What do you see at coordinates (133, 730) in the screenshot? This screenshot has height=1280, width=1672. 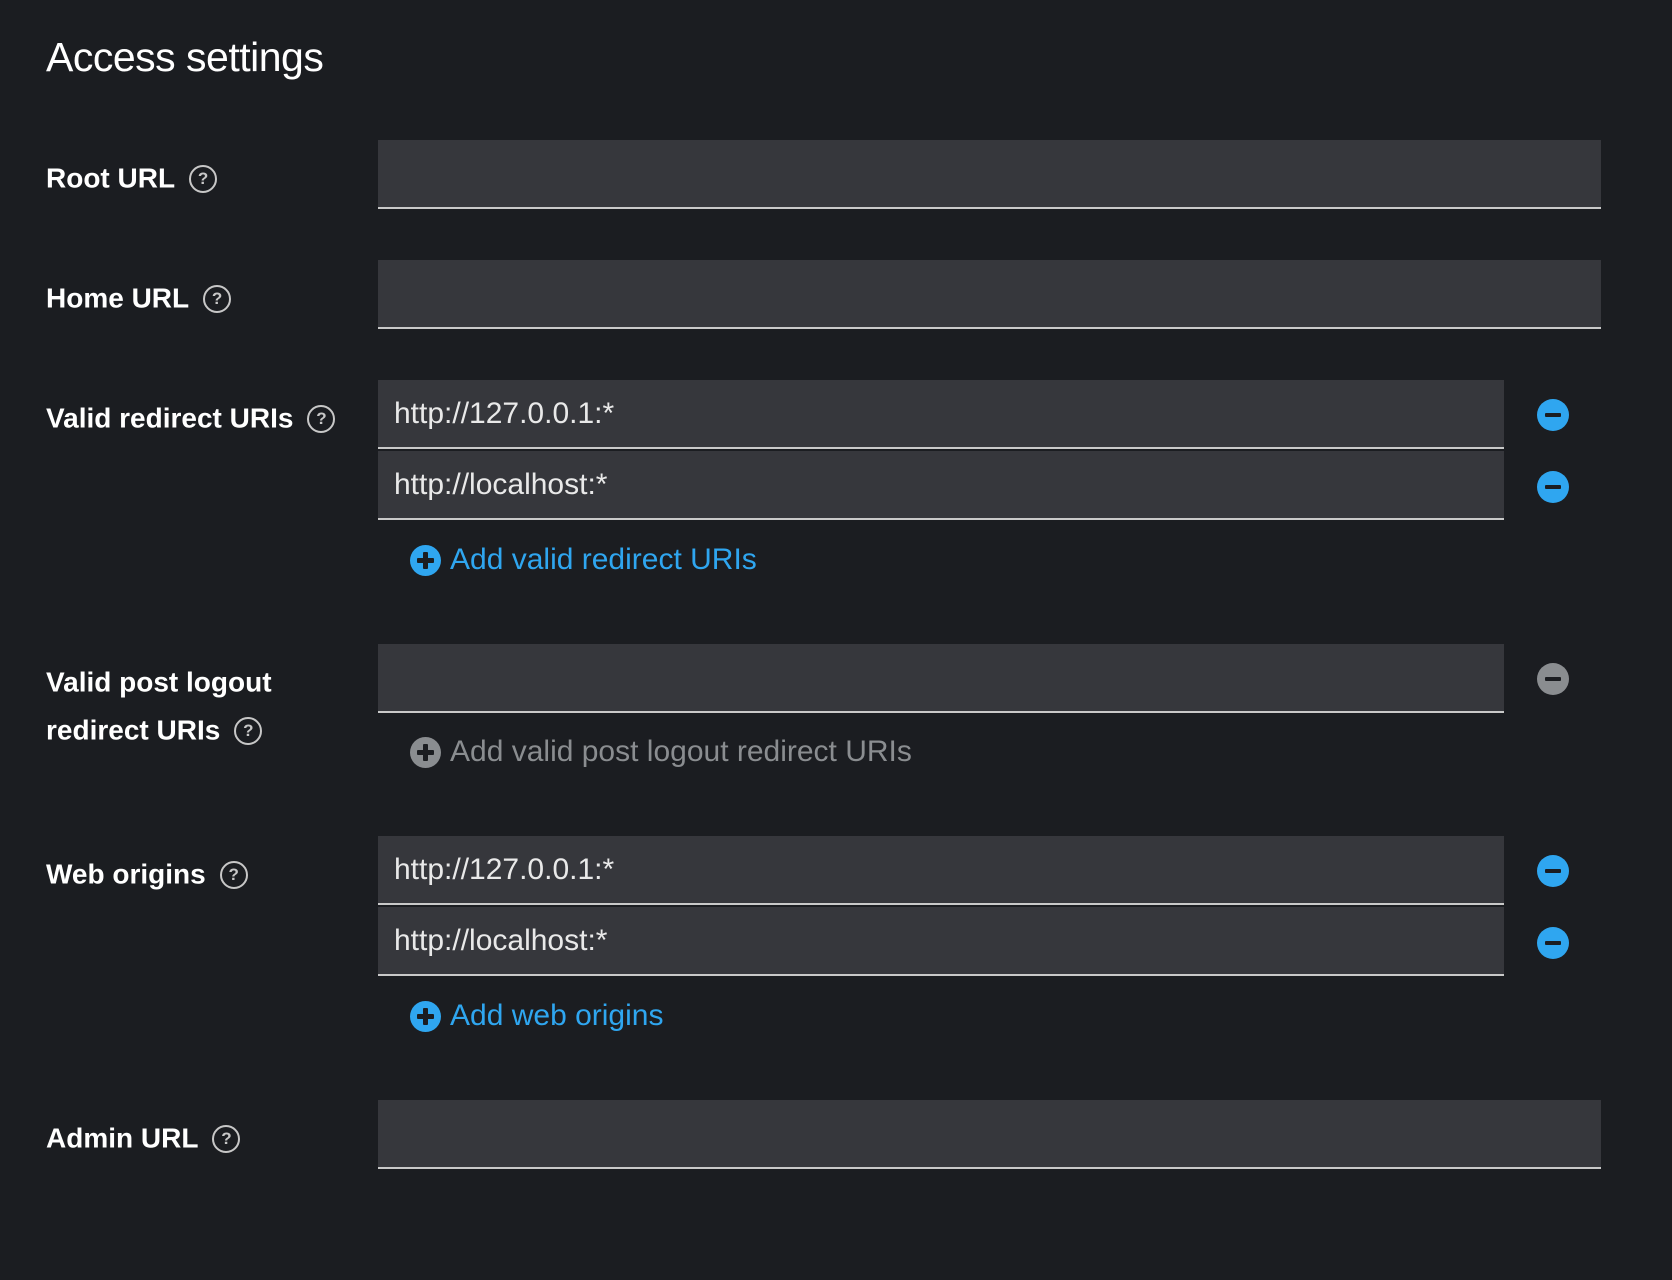 I see `post-logout-label-line2: redirect URIs` at bounding box center [133, 730].